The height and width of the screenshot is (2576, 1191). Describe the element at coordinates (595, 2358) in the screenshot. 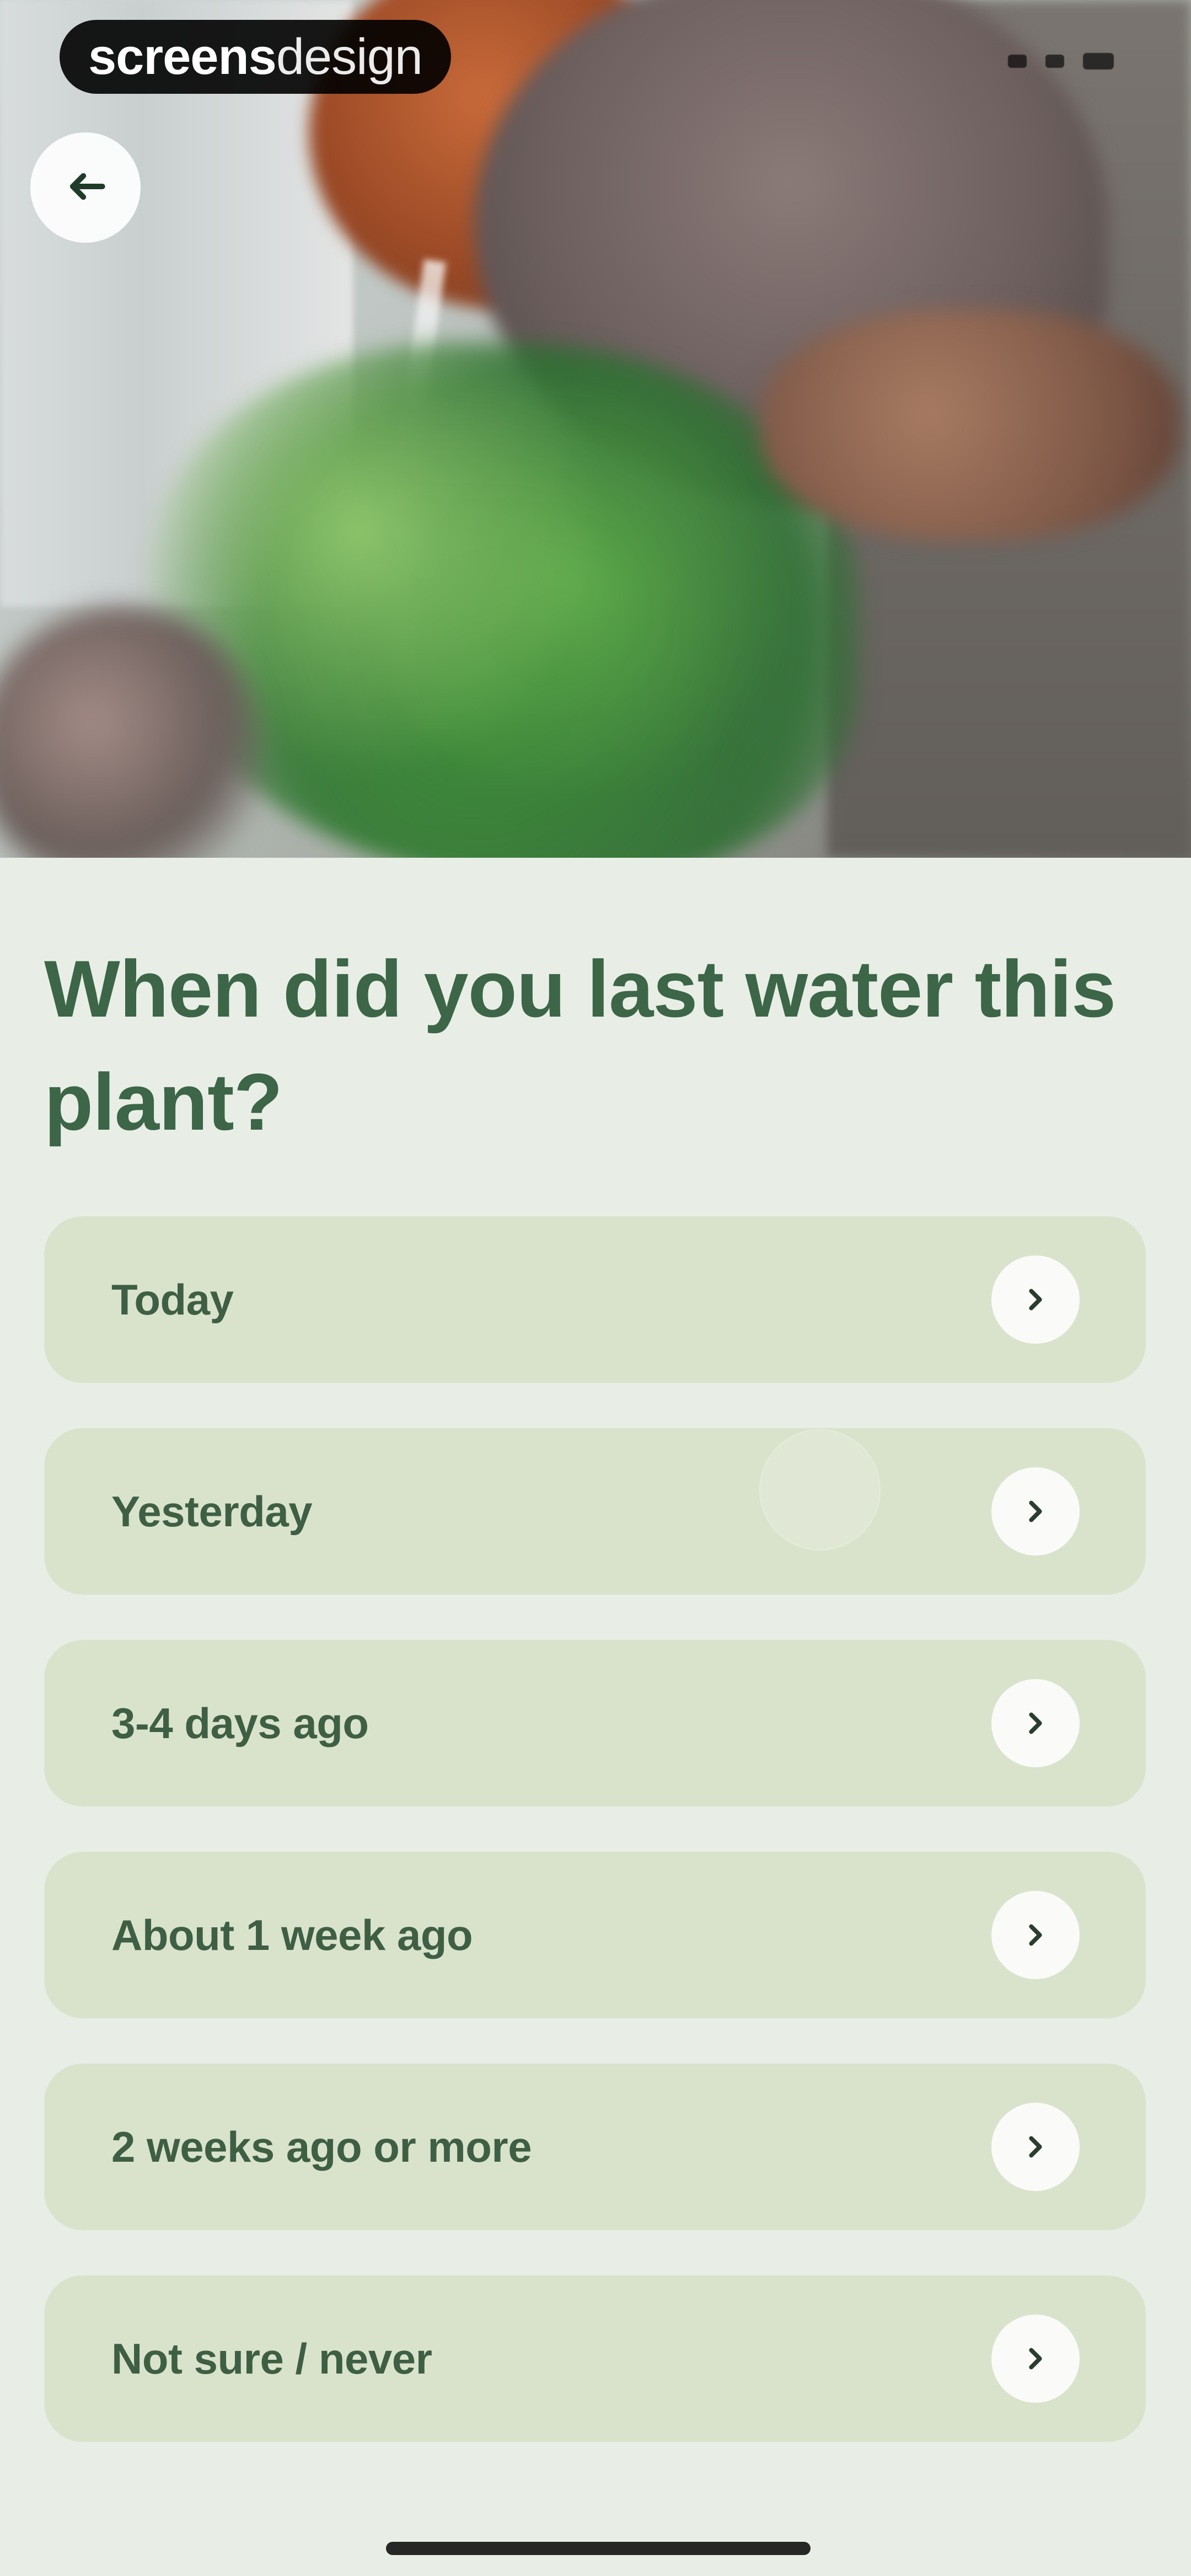

I see `option-not-sure-never: Not sure / never` at that location.